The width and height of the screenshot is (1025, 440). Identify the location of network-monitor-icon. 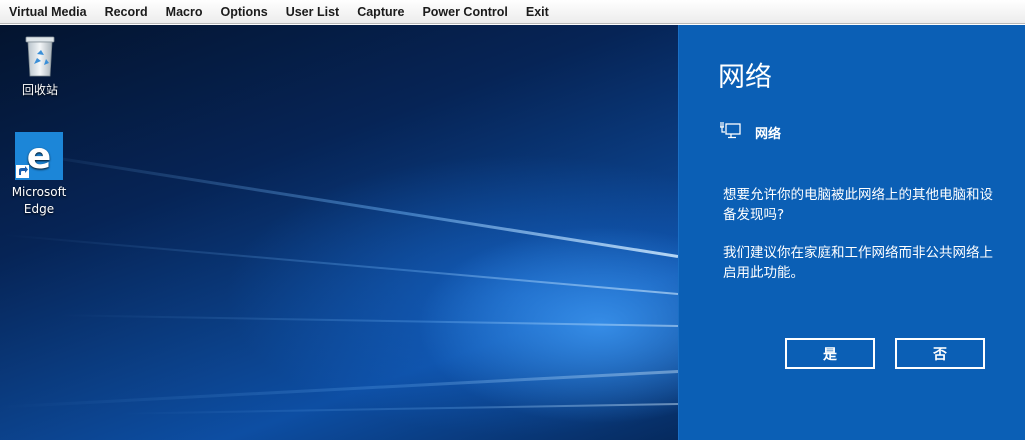
(730, 132).